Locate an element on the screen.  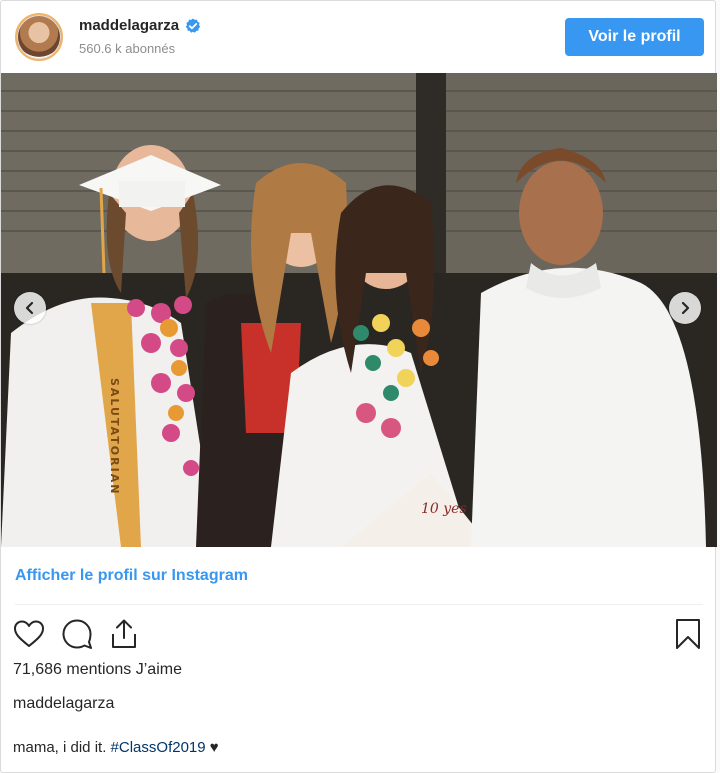
username-row: maddelagarza is located at coordinates (140, 25).